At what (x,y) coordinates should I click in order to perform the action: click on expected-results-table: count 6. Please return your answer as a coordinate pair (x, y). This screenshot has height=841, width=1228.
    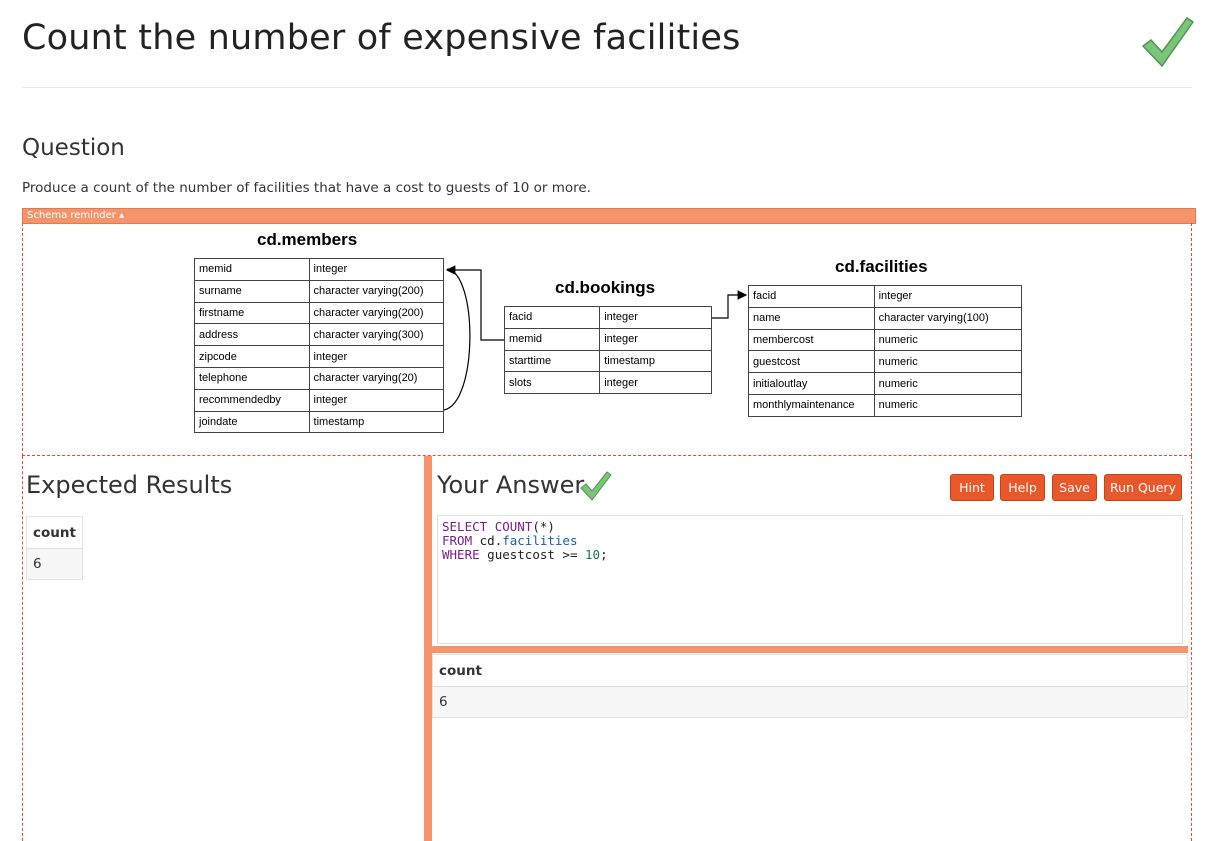
    Looking at the image, I should click on (54, 548).